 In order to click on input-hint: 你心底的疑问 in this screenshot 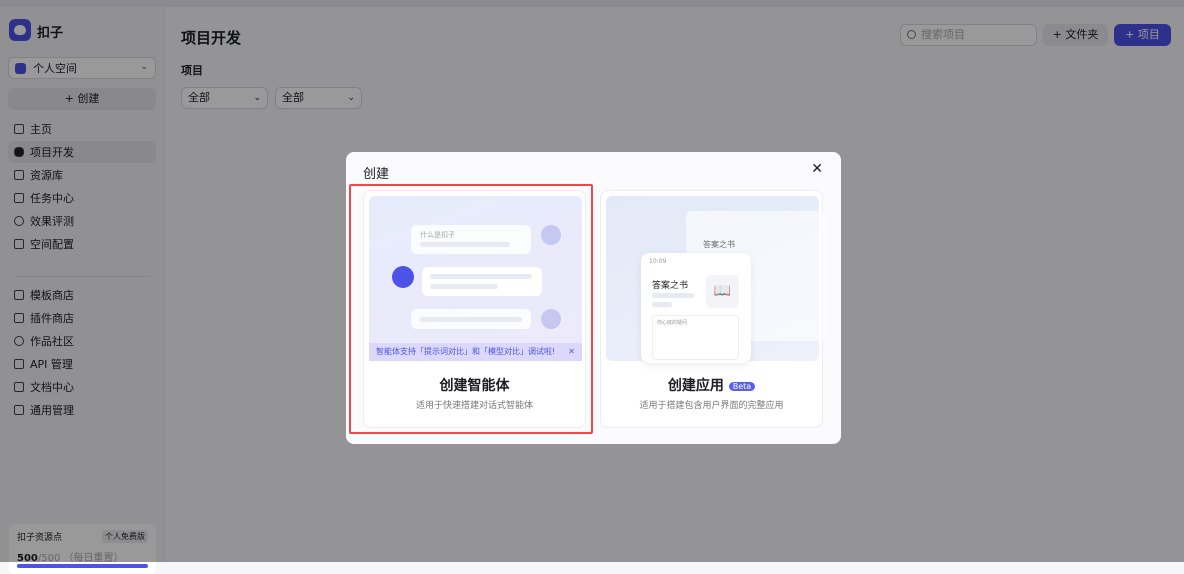, I will do `click(672, 323)`.